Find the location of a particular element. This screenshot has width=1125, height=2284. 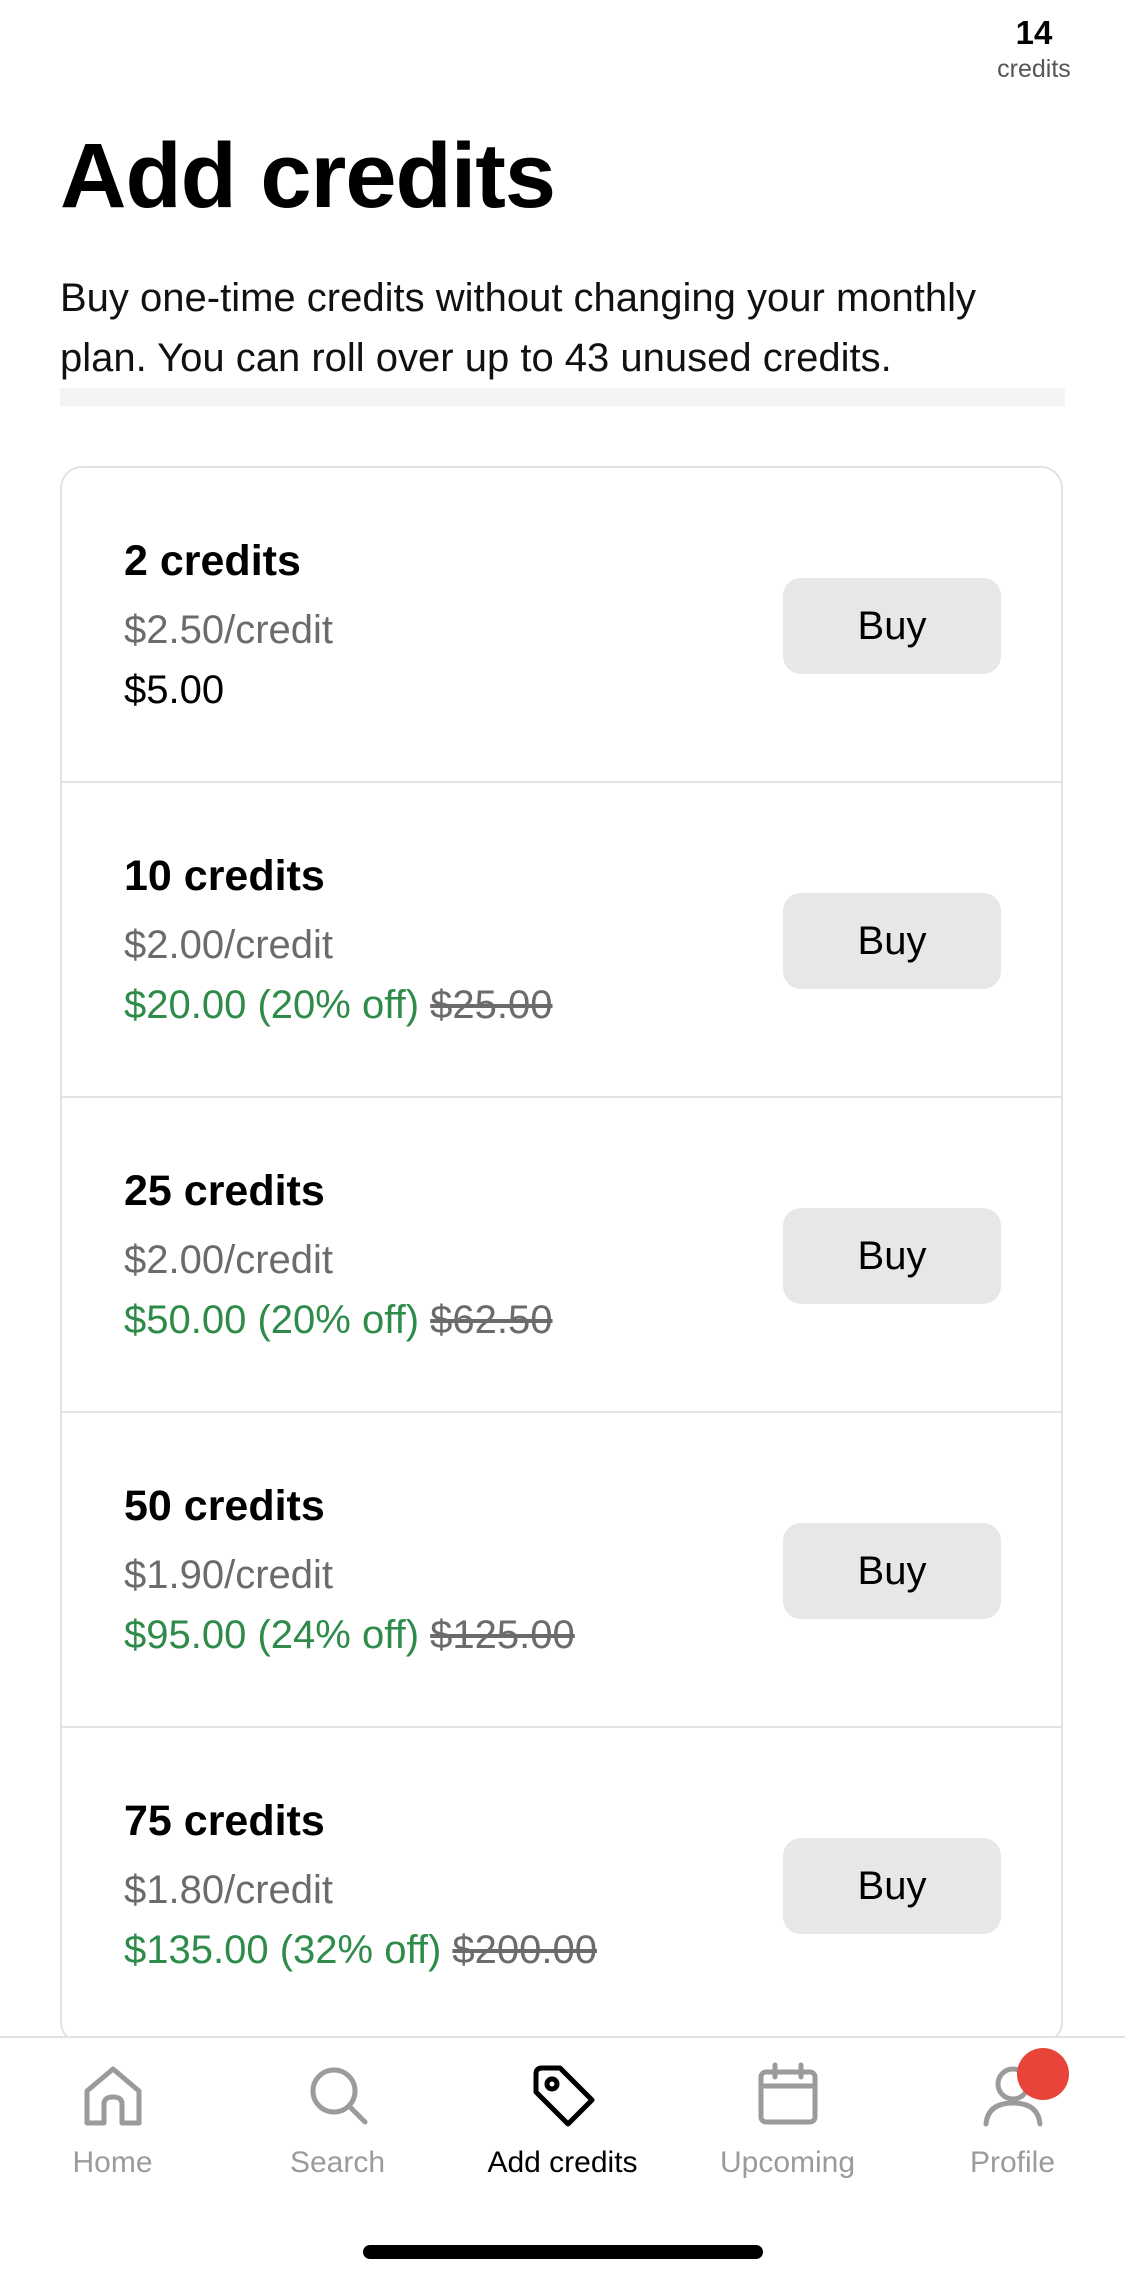

package-total: $95.00 is located at coordinates (185, 1635).